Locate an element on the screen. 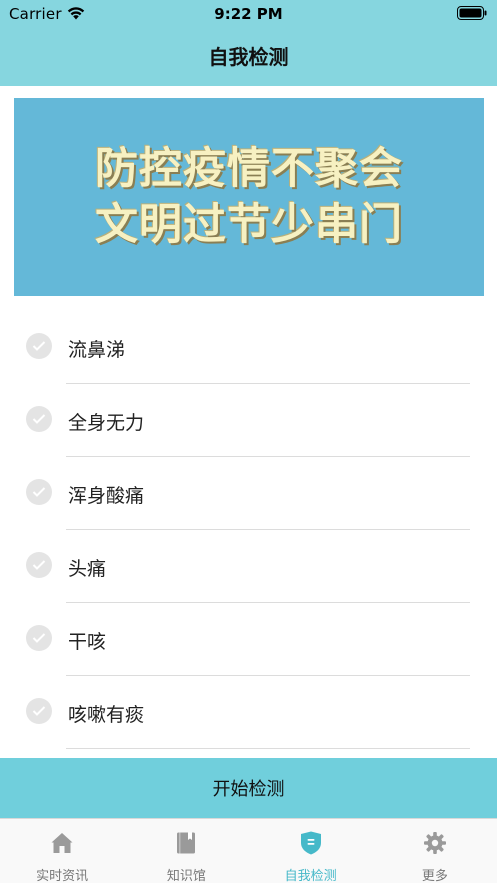 Image resolution: width=497 pixels, height=883 pixels. symptom-label: 流鼻涕 is located at coordinates (97, 350).